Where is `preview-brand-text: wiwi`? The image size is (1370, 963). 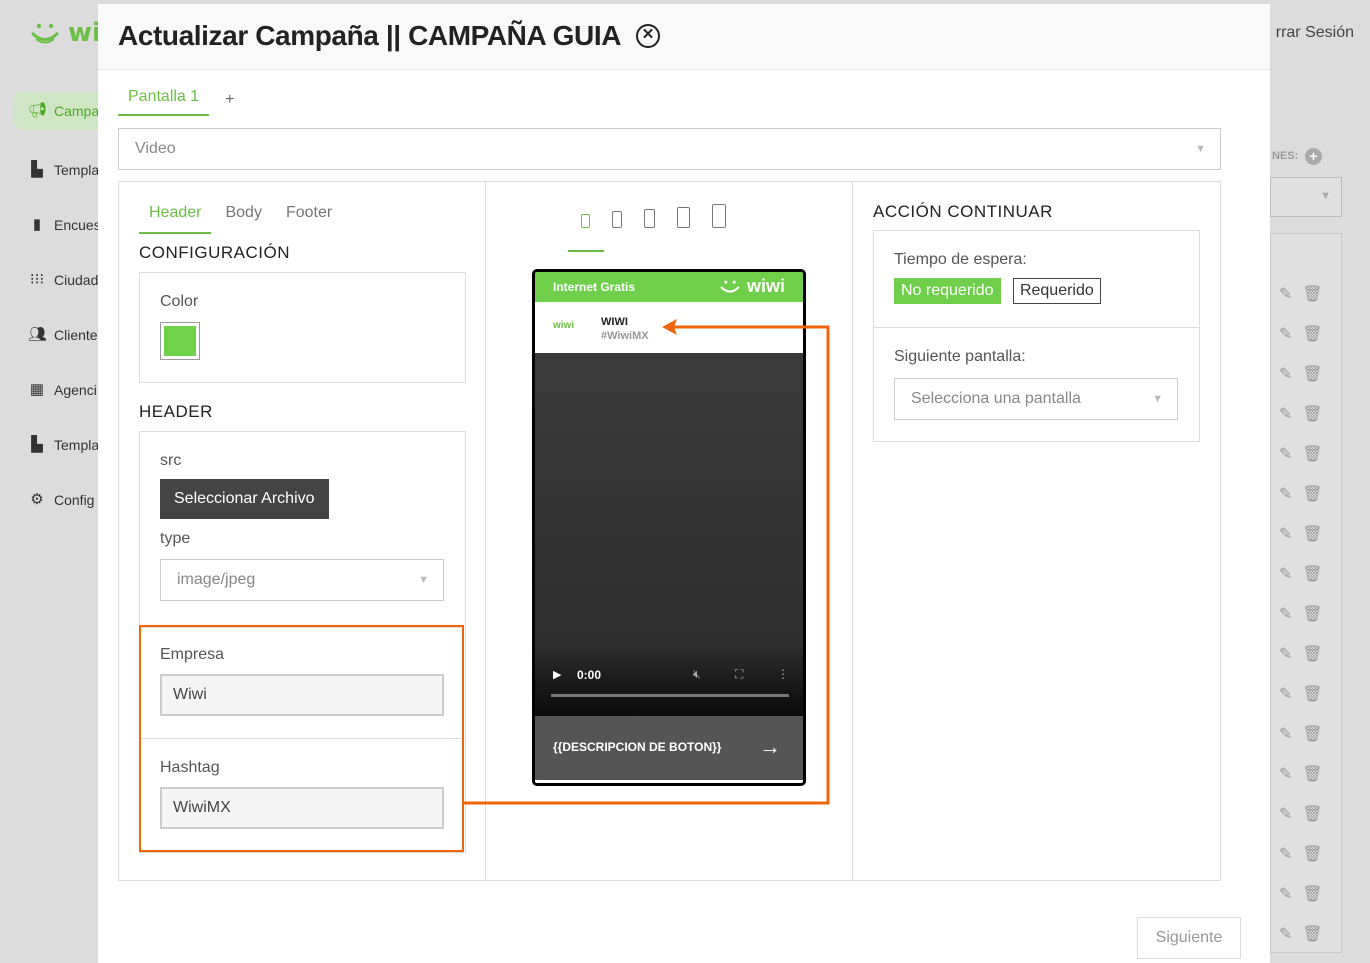 preview-brand-text: wiwi is located at coordinates (765, 286).